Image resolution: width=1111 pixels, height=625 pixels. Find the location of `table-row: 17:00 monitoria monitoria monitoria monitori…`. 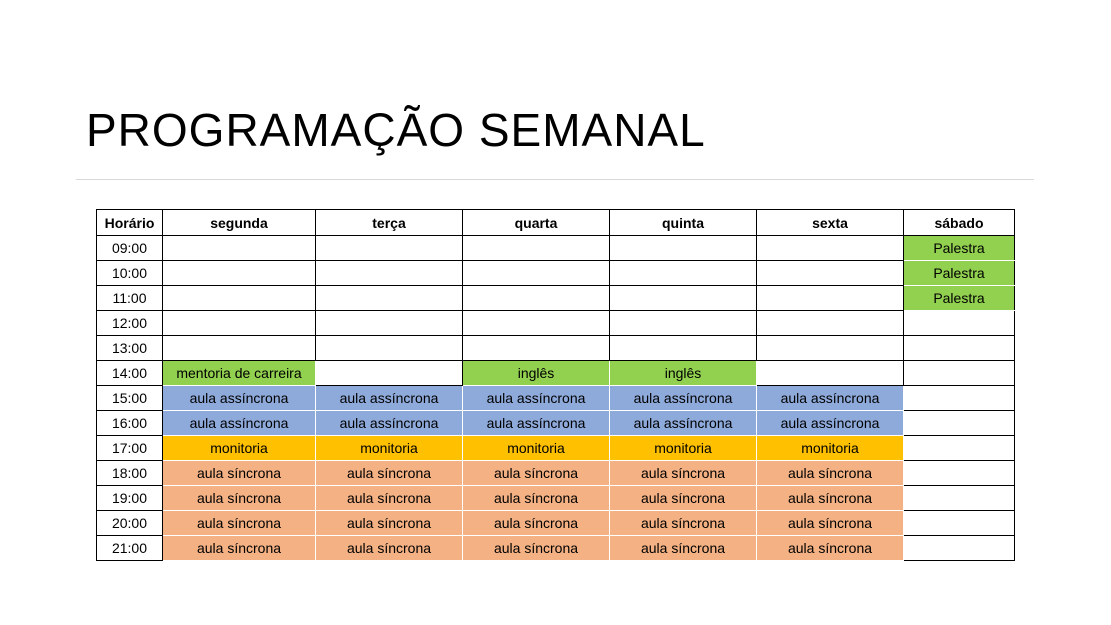

table-row: 17:00 monitoria monitoria monitoria monitori… is located at coordinates (555, 448).